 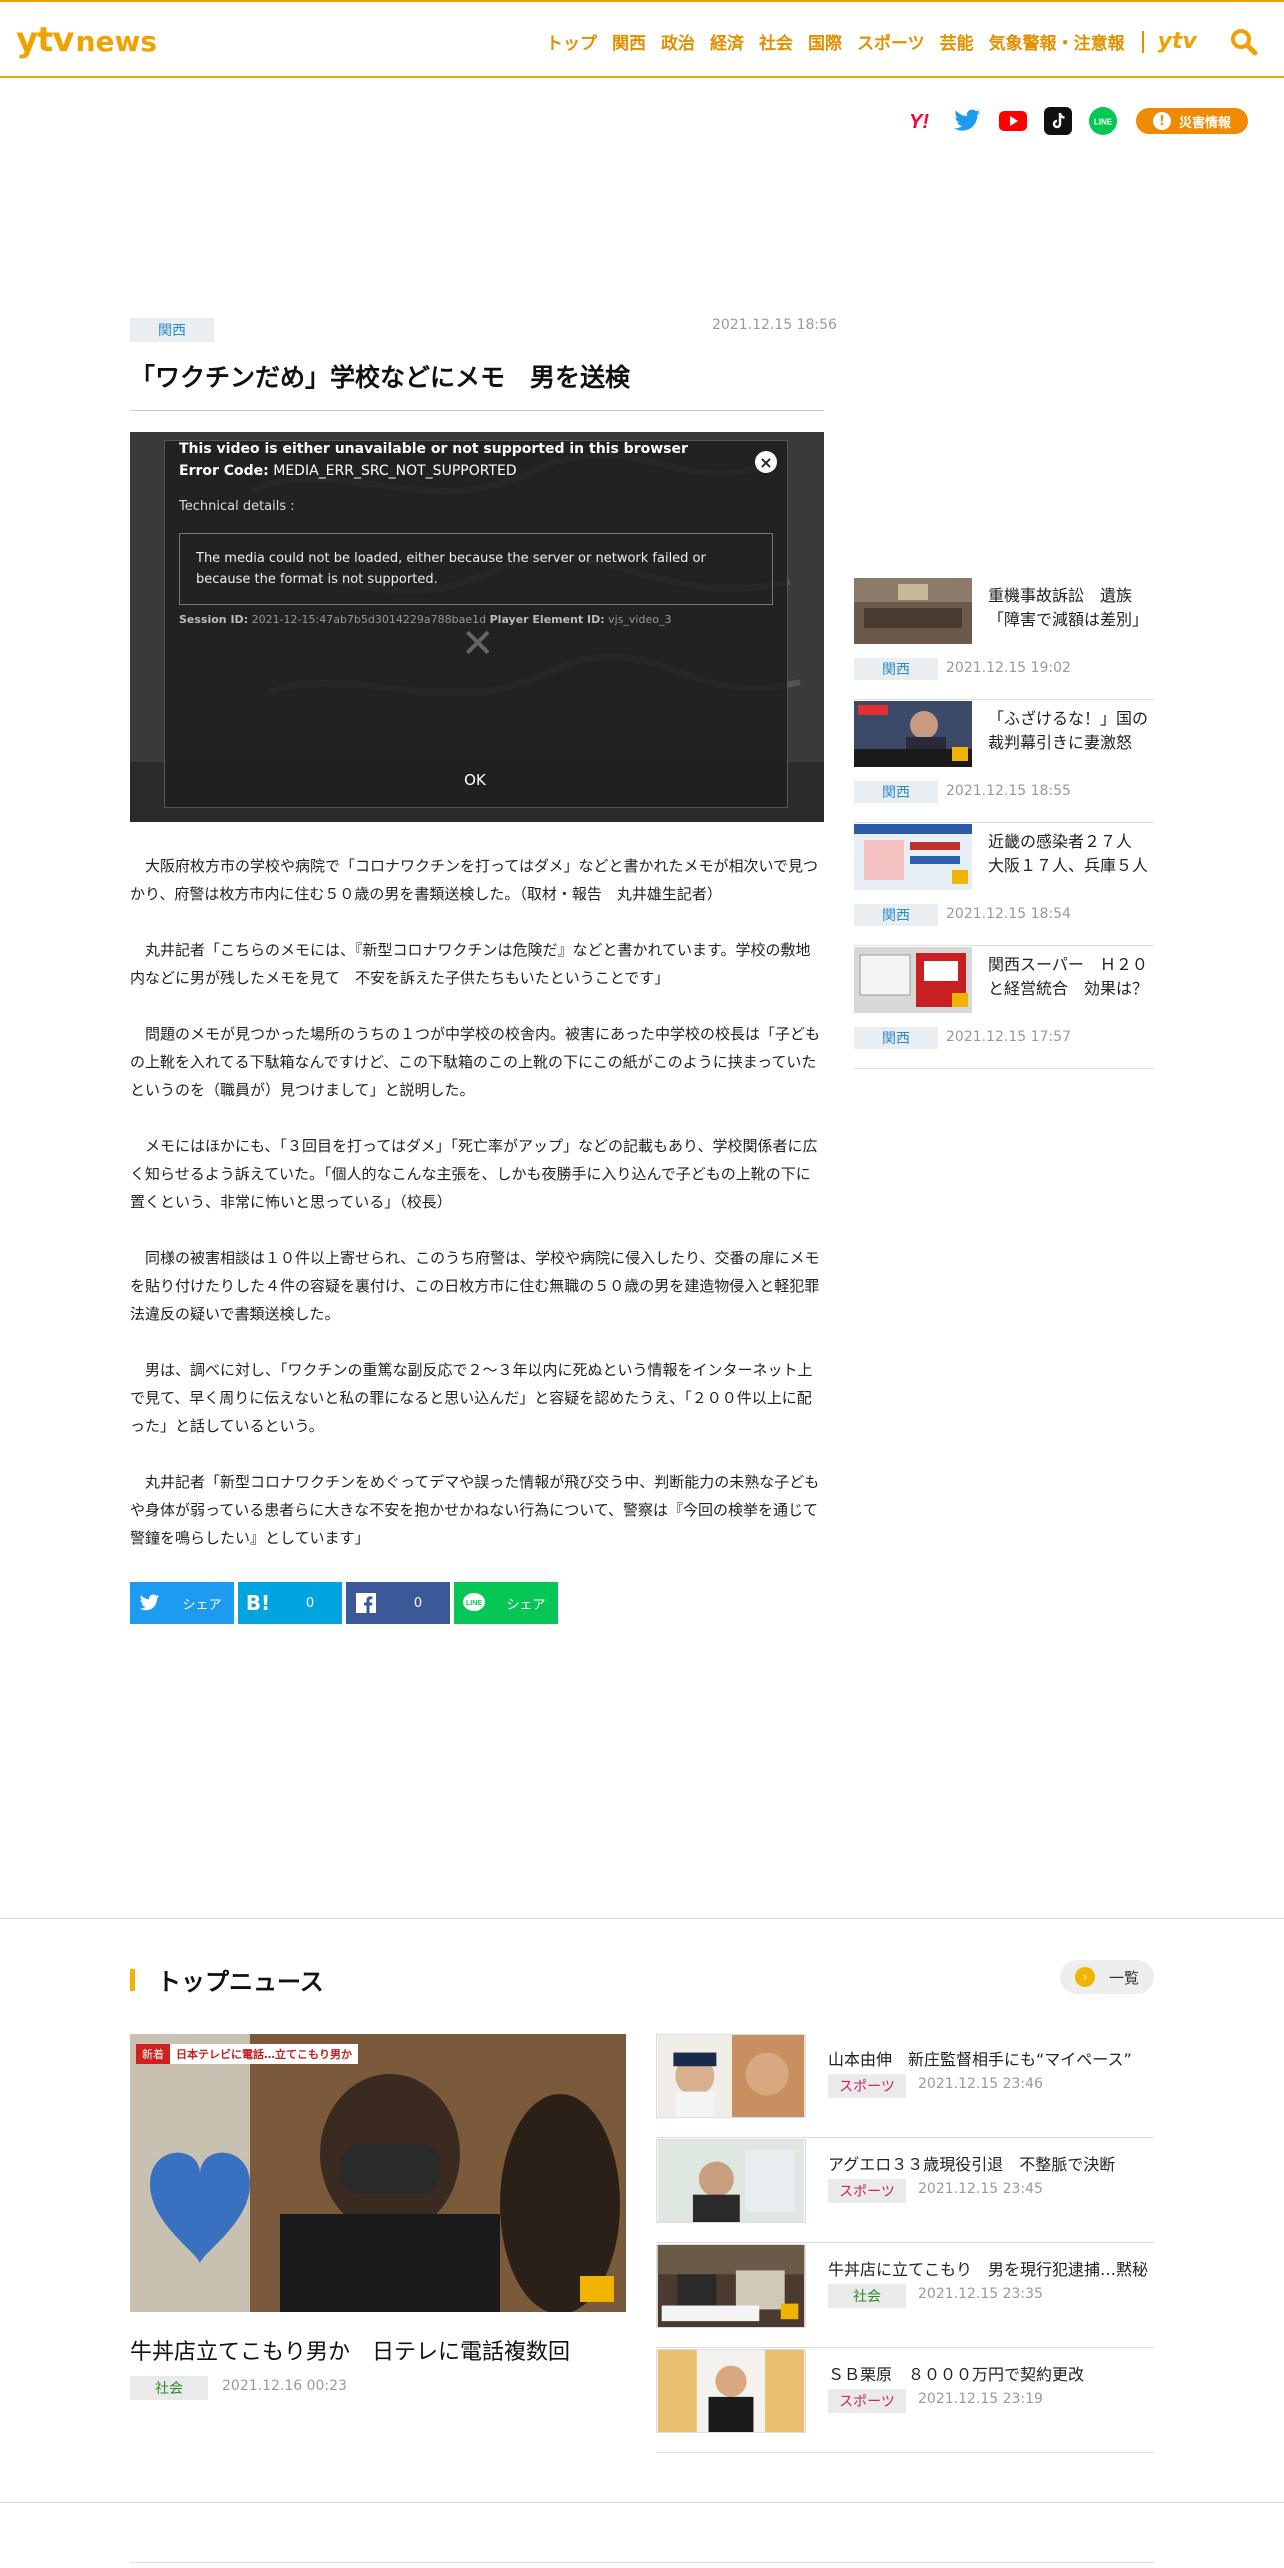 I want to click on search-icon, so click(x=1244, y=42).